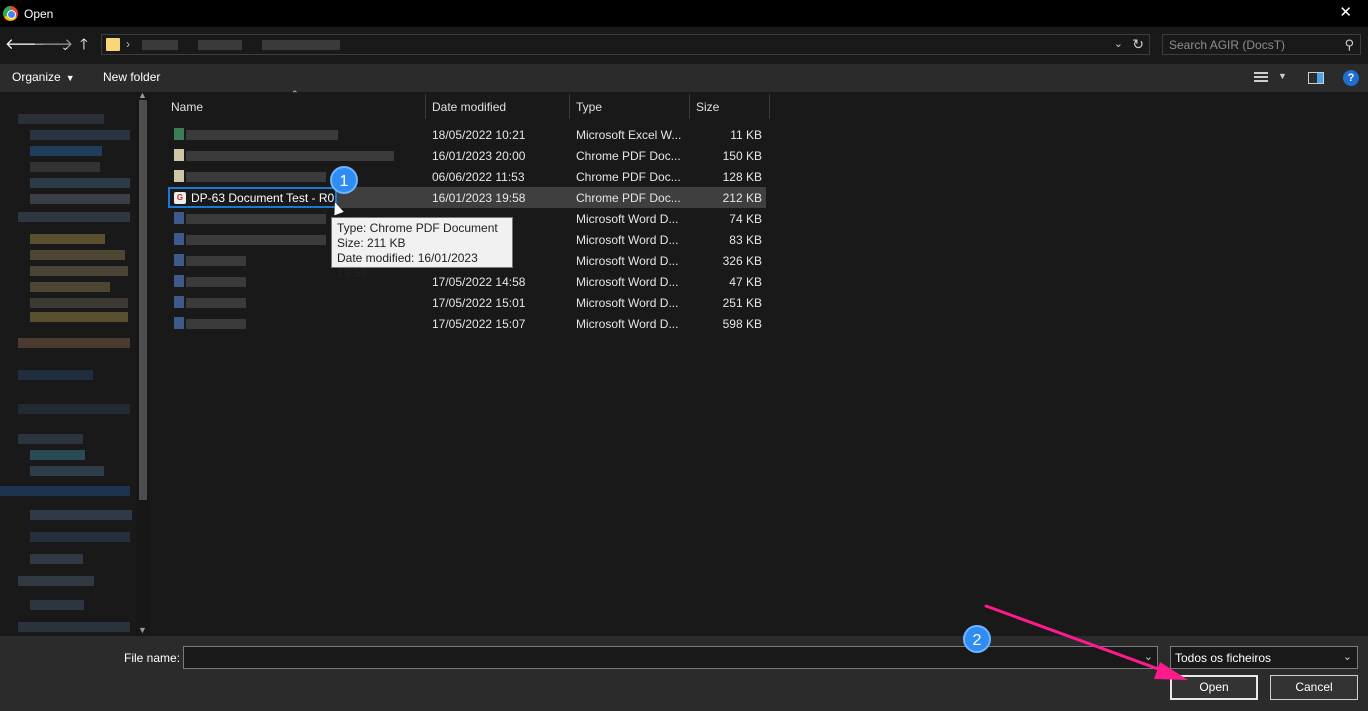  Describe the element at coordinates (143, 300) in the screenshot. I see `nav-scroll-thumb` at that location.